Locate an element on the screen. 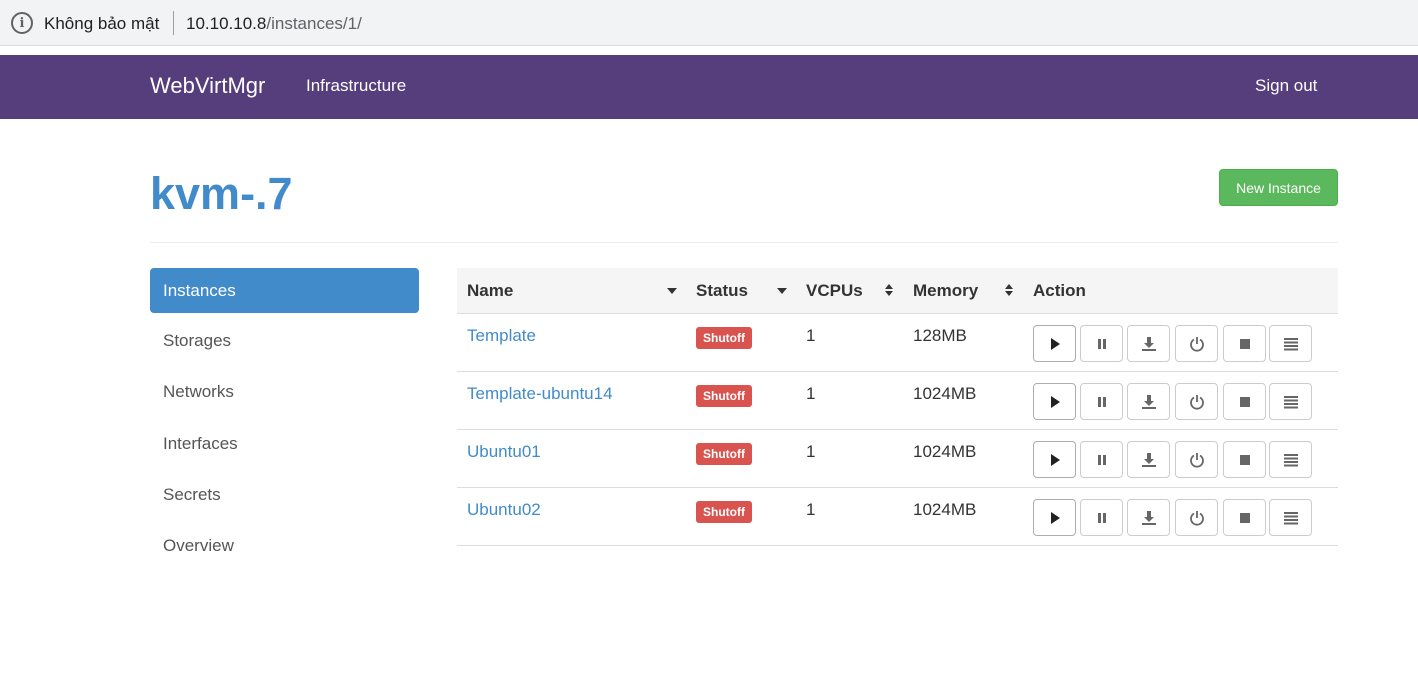  table-row: Ubuntu02 Shutoff 1 1024MB is located at coordinates (897, 517).